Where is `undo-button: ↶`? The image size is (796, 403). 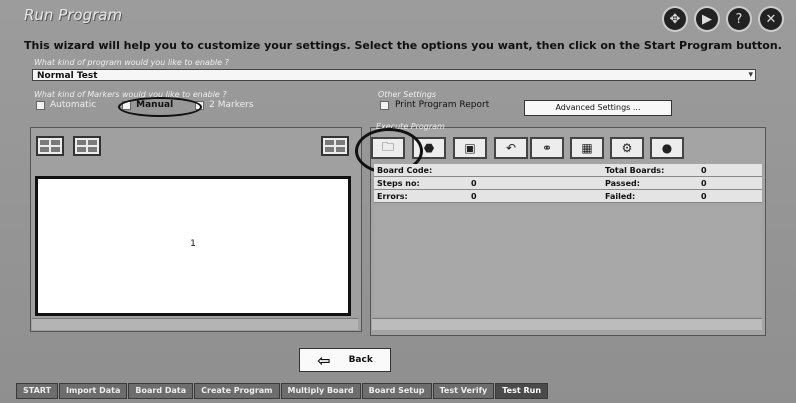
undo-button: ↶ is located at coordinates (511, 148).